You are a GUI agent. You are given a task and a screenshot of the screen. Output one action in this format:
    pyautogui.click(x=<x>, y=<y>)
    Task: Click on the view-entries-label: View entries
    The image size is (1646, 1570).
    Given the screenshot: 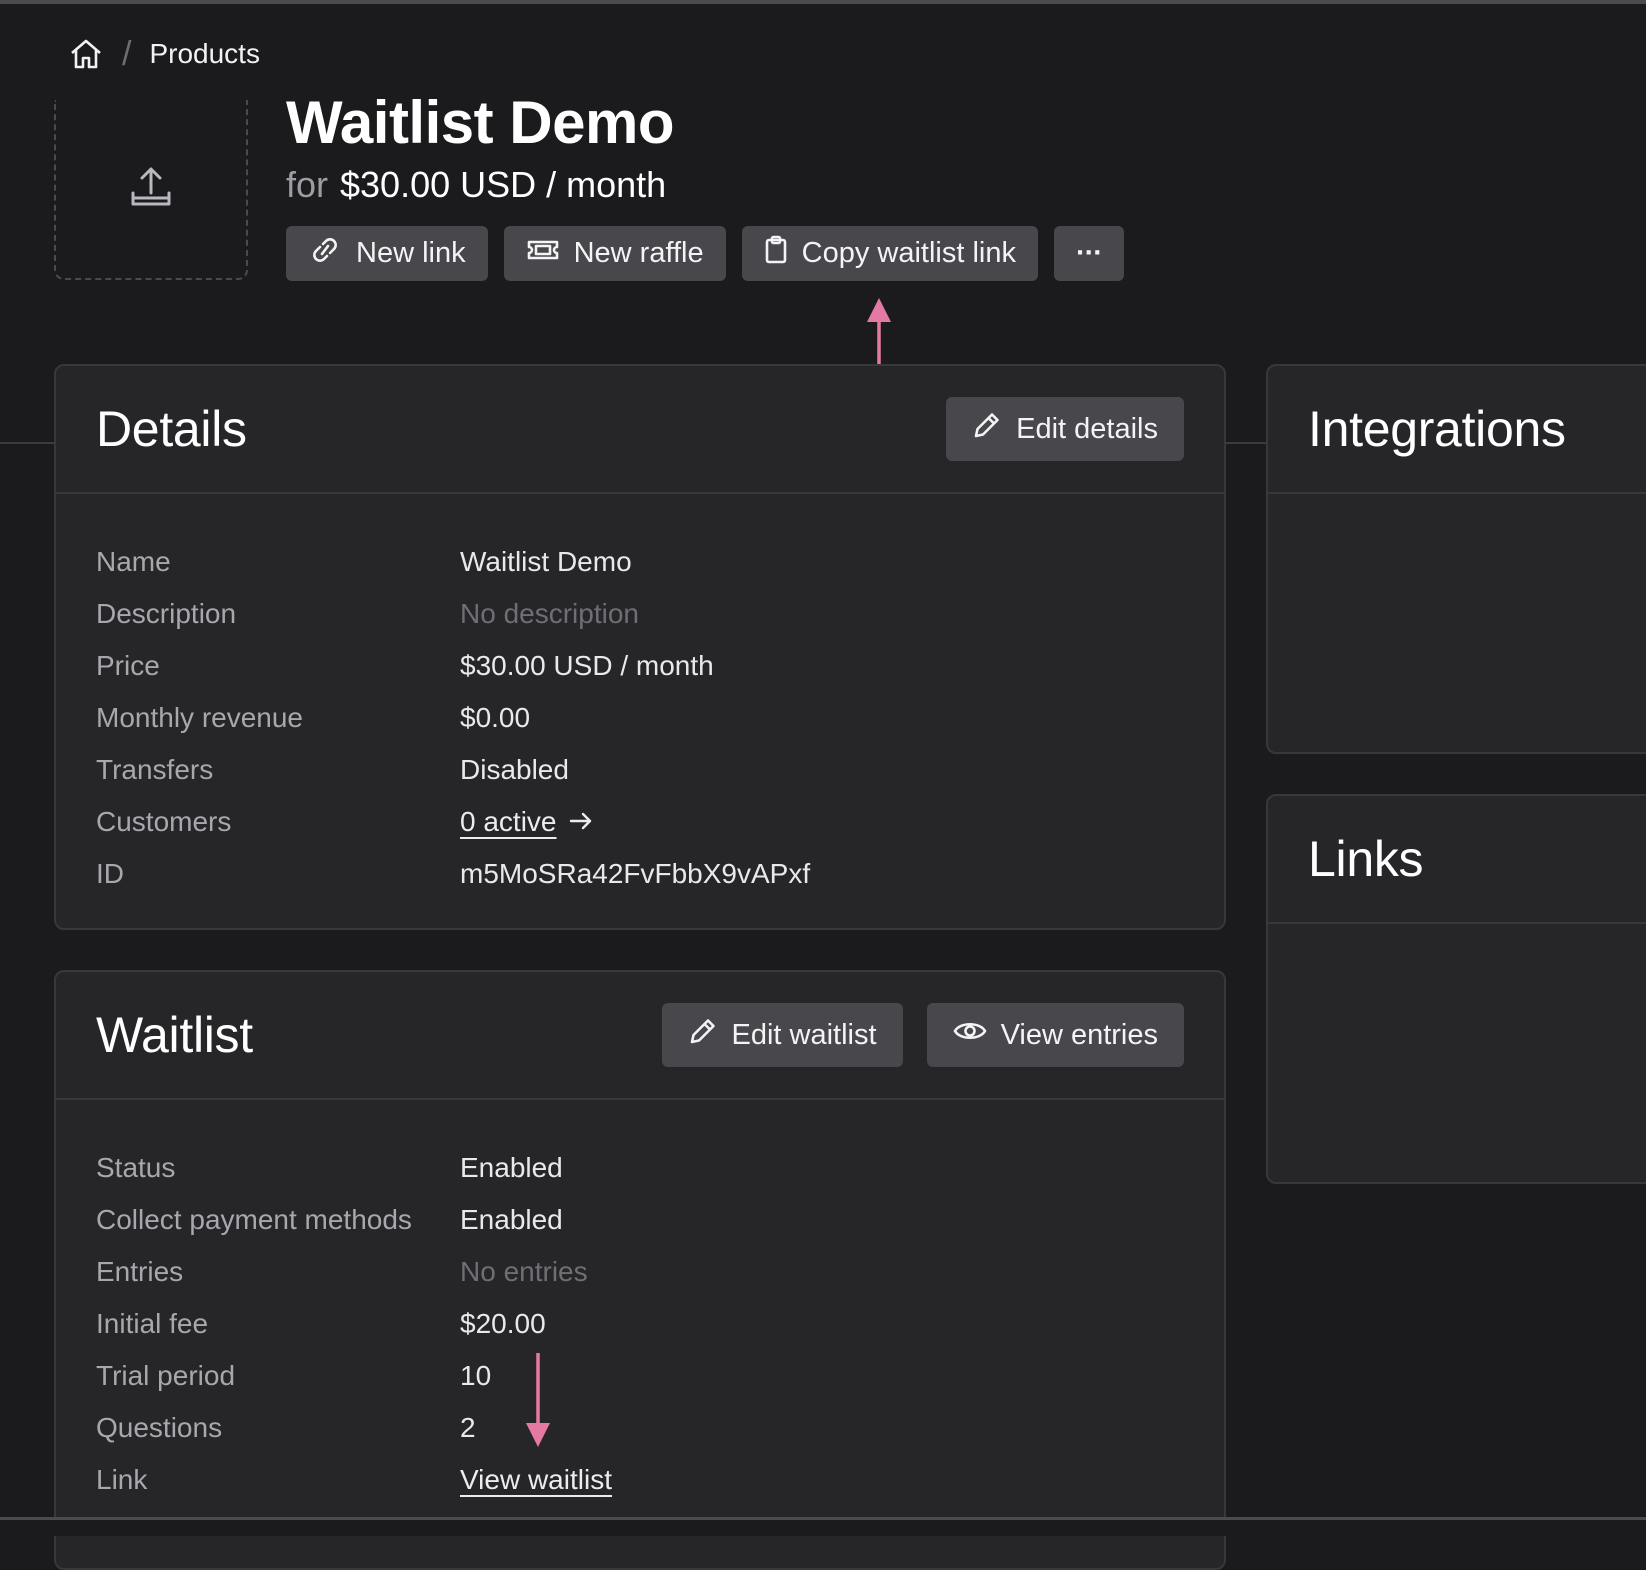 What is the action you would take?
    pyautogui.click(x=1079, y=1034)
    